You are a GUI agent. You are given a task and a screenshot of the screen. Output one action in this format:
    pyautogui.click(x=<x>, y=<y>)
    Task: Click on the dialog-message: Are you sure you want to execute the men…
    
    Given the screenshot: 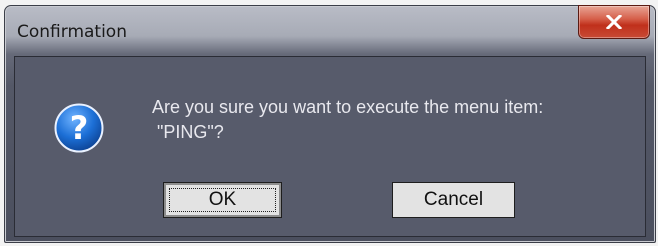 What is the action you would take?
    pyautogui.click(x=347, y=120)
    